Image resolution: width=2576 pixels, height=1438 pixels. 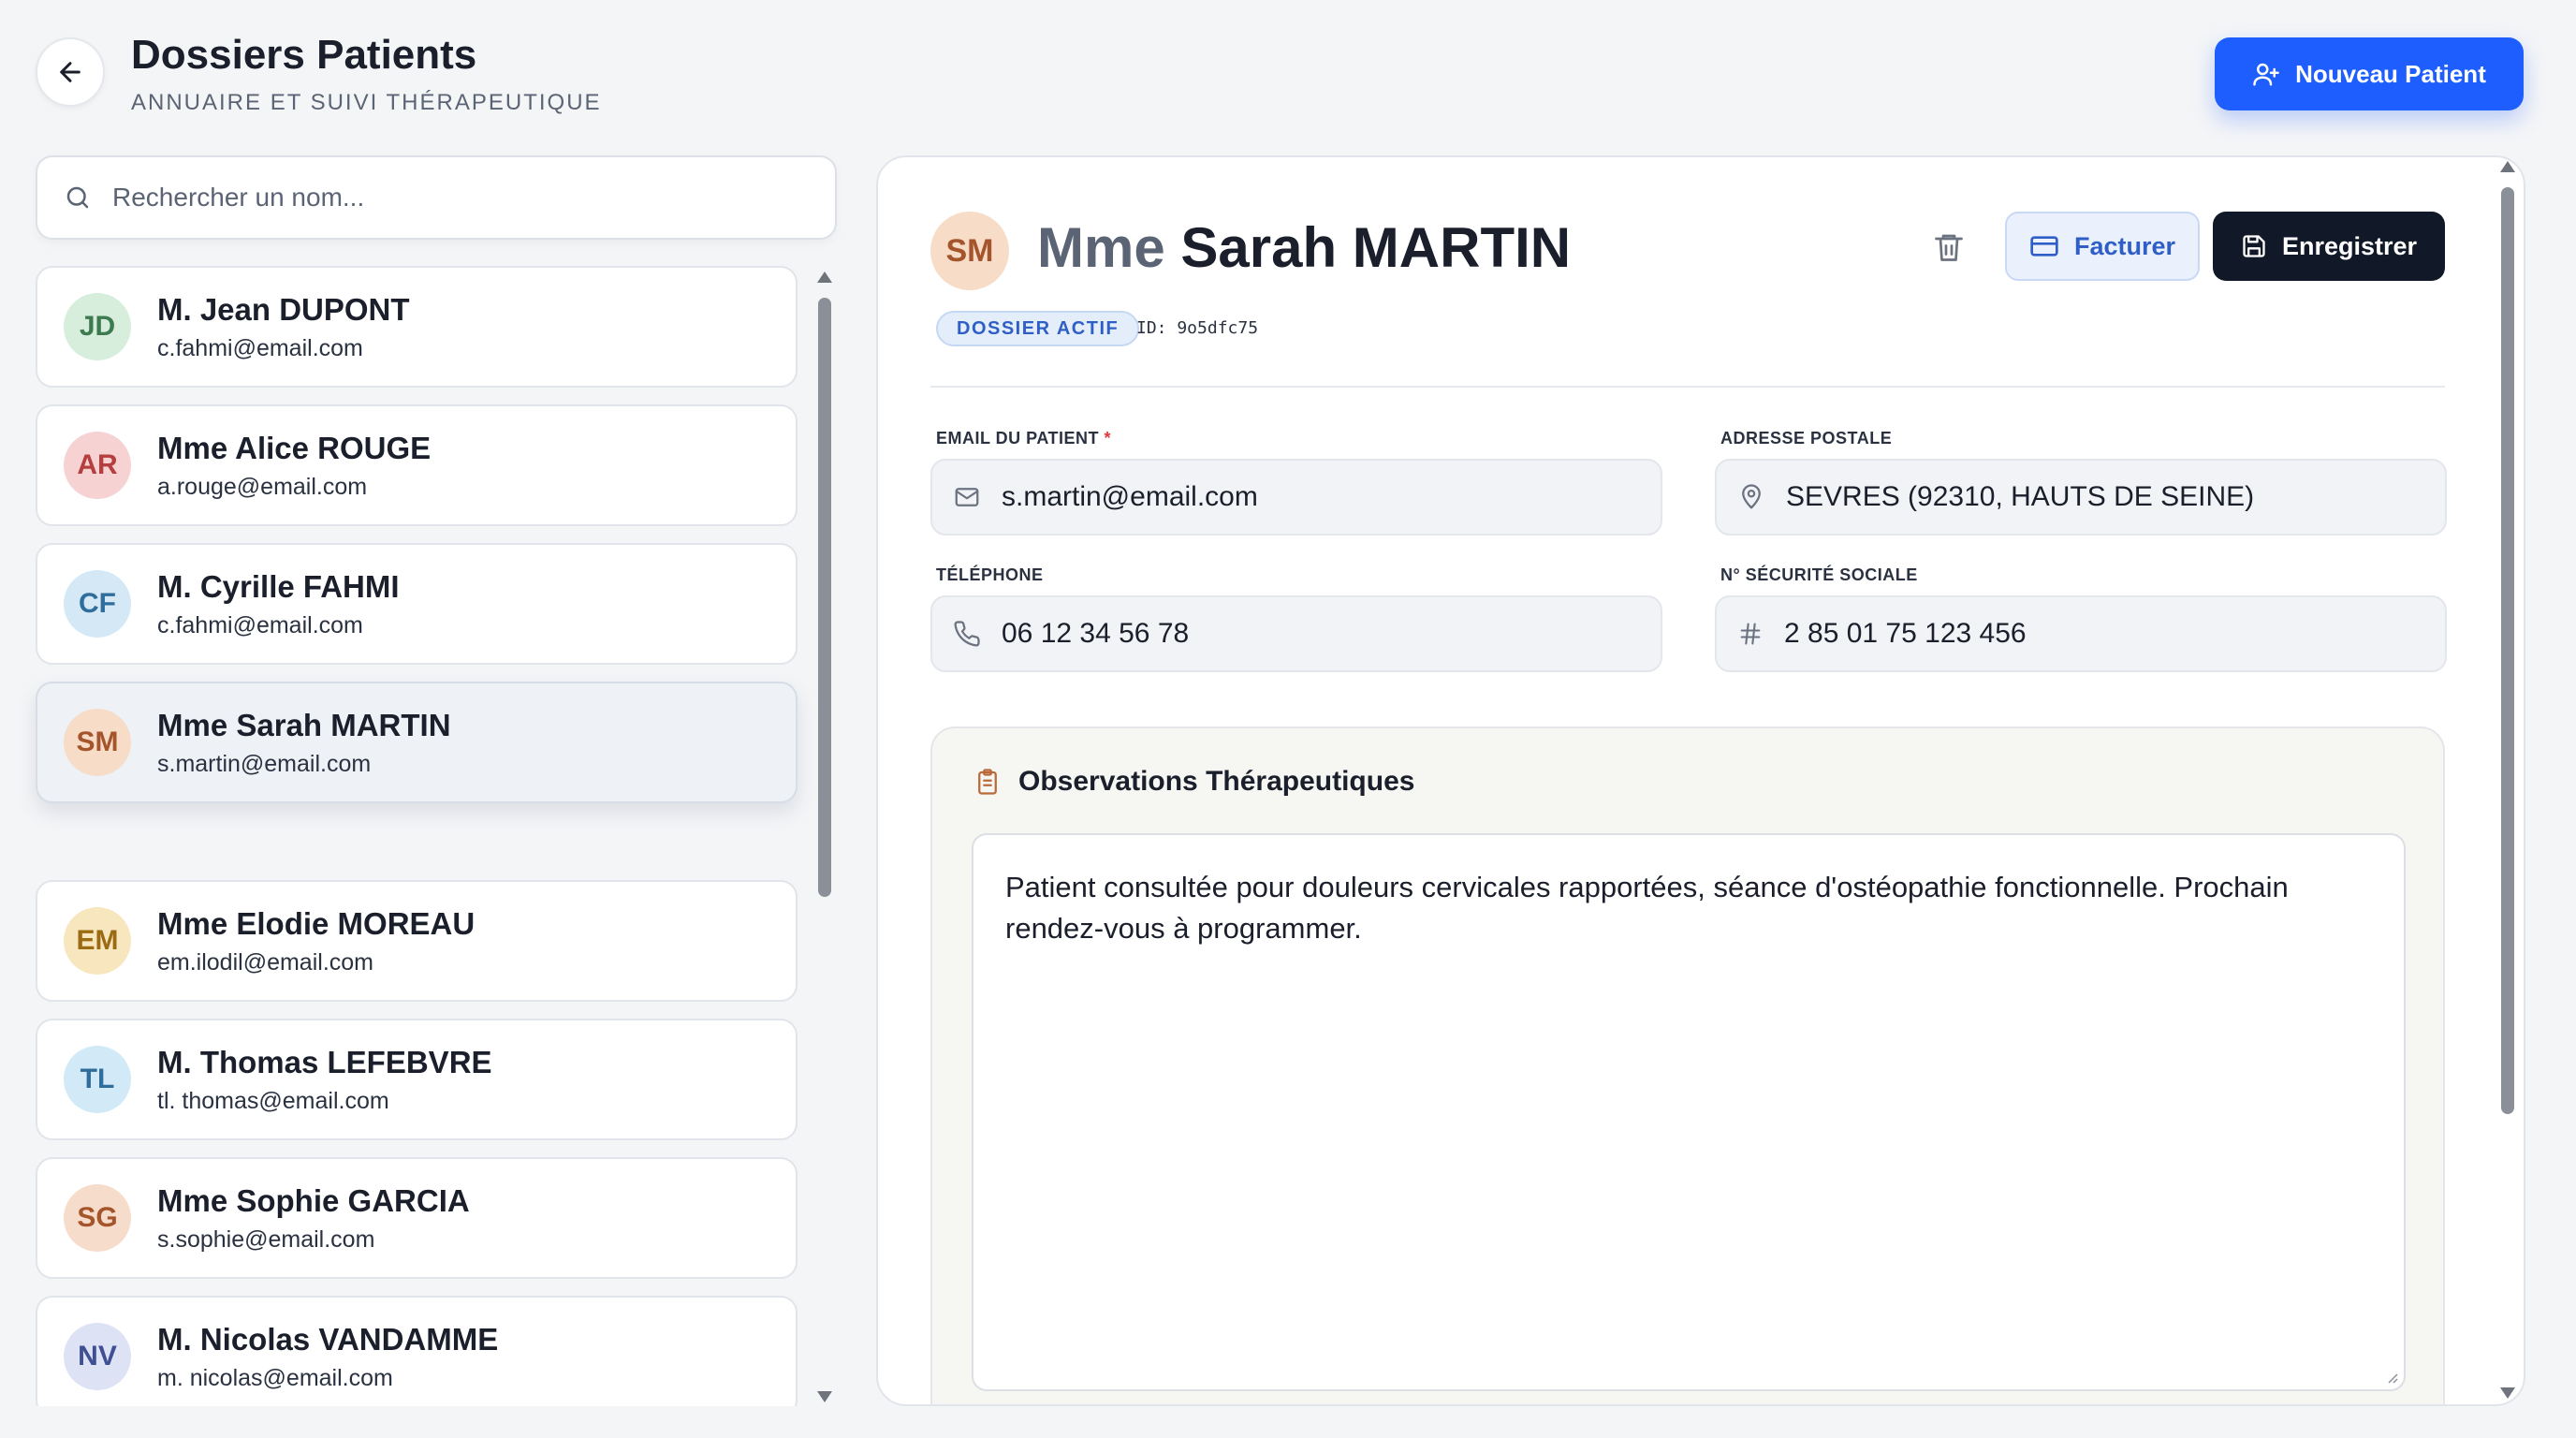 I want to click on patient-card: JD M. Jean DUPONT c.fahmi@email.com, so click(x=417, y=327).